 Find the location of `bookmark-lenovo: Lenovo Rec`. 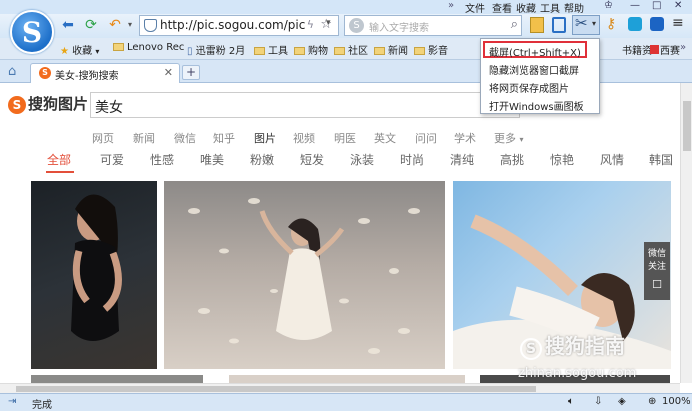

bookmark-lenovo: Lenovo Rec is located at coordinates (148, 47).